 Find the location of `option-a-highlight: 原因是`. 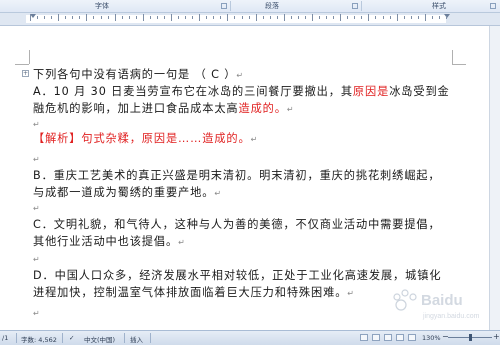

option-a-highlight: 原因是 is located at coordinates (371, 91).